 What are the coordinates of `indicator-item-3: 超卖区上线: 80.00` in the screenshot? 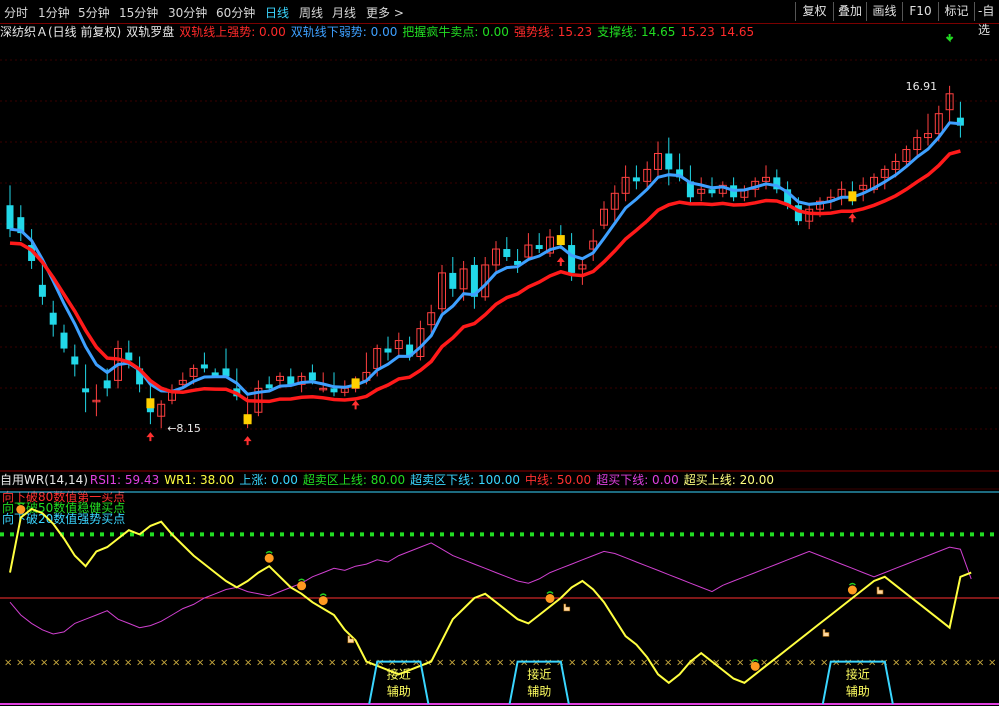 It's located at (354, 480).